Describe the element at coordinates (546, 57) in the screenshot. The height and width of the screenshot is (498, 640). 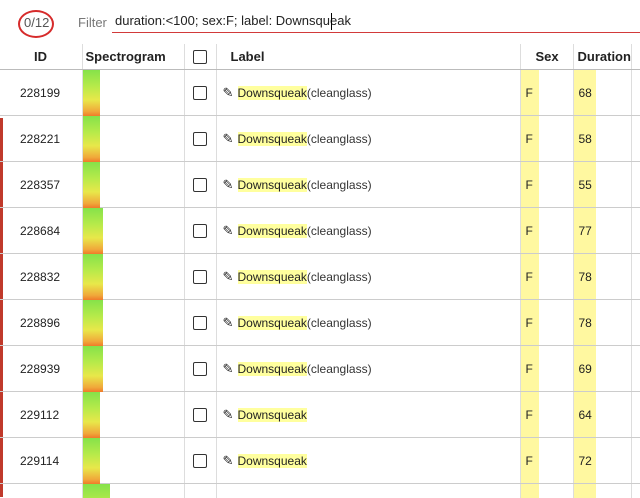
I see `column-header-sex: Sex` at that location.